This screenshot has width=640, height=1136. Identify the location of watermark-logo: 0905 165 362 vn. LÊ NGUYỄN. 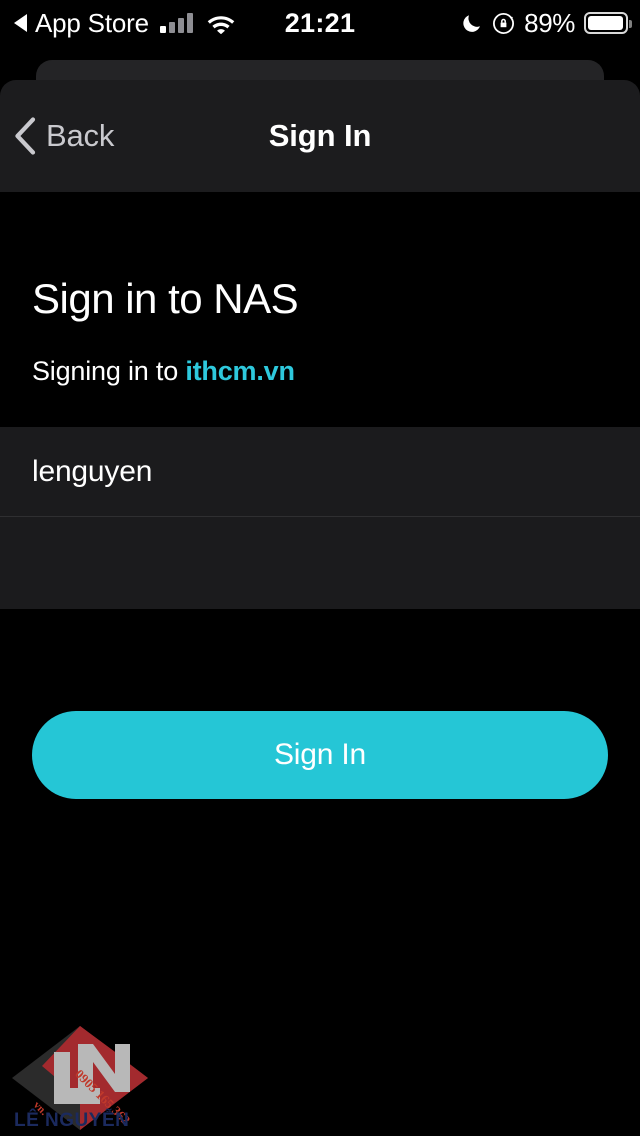
(83, 1078).